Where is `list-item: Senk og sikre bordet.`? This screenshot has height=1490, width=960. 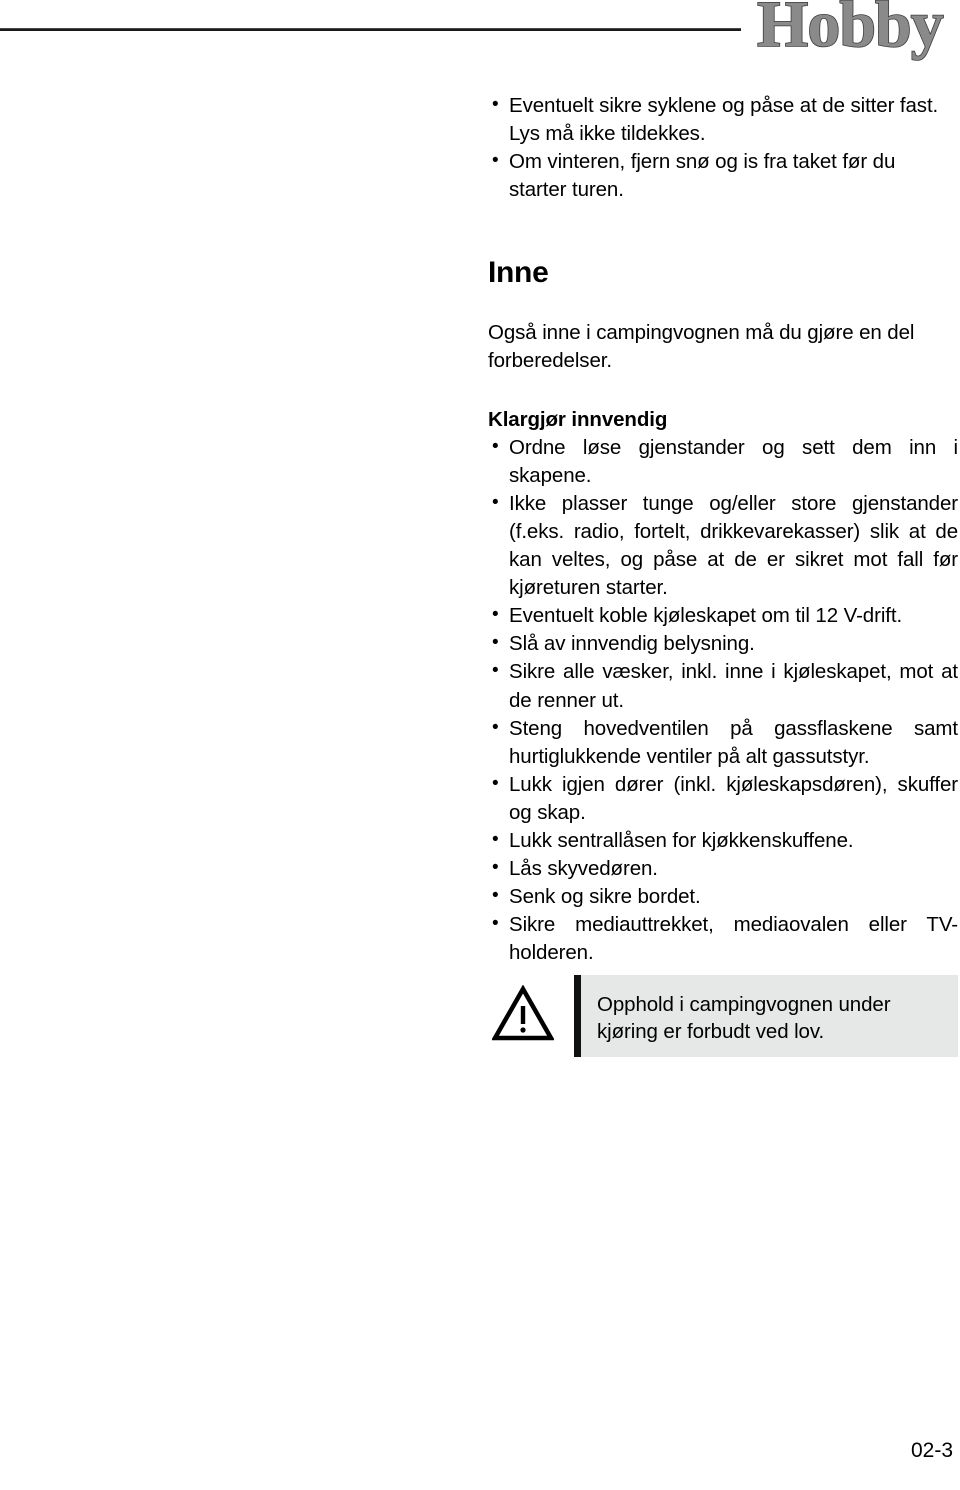
list-item: Senk og sikre bordet. is located at coordinates (723, 896).